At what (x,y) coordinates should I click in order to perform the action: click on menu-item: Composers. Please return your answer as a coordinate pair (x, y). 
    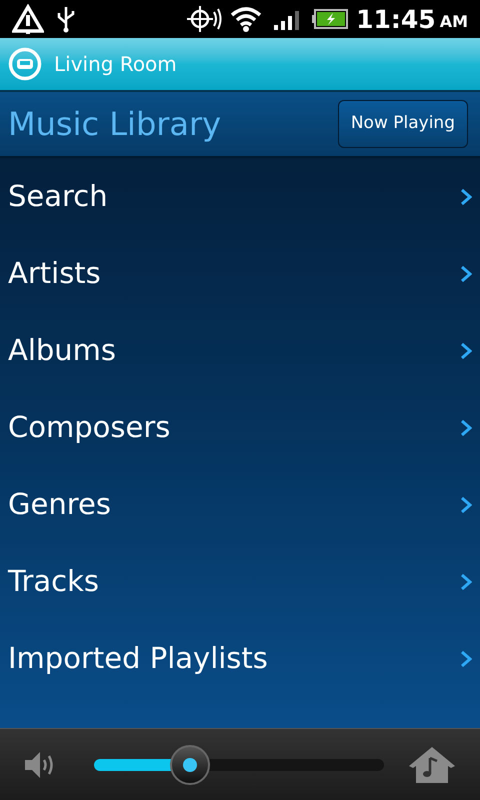
    Looking at the image, I should click on (240, 427).